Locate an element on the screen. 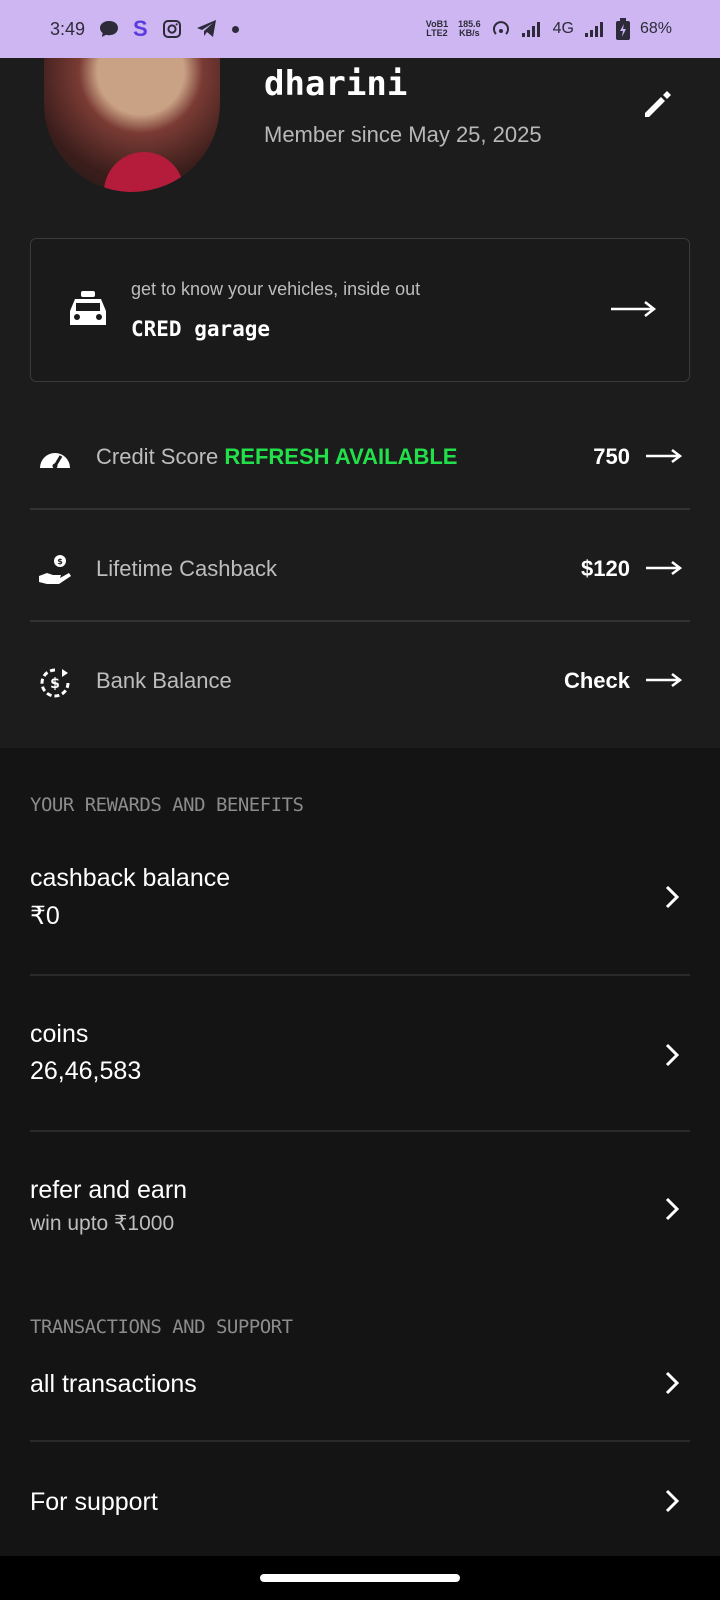  credit-score-label: Credit Score REFRESH AVAILABLE is located at coordinates (276, 457).